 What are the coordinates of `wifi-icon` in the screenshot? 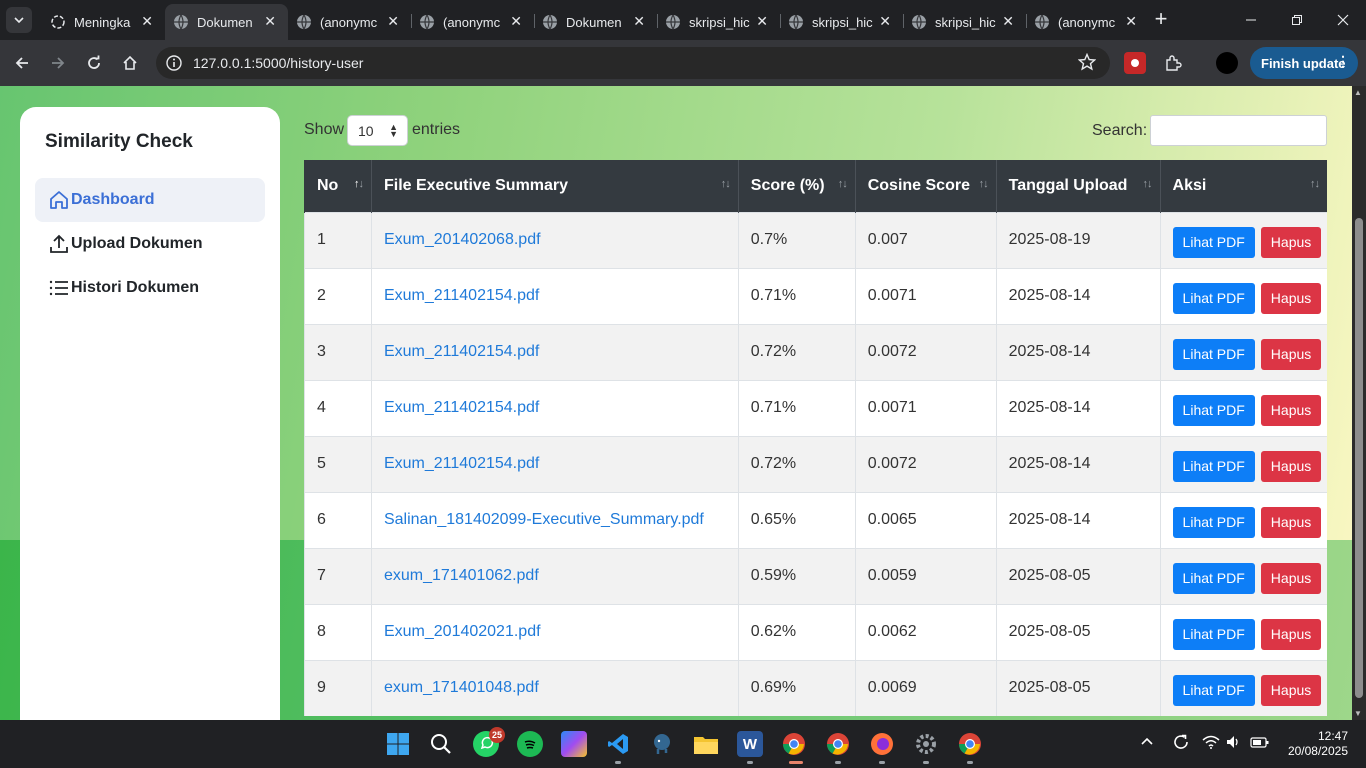 It's located at (1211, 743).